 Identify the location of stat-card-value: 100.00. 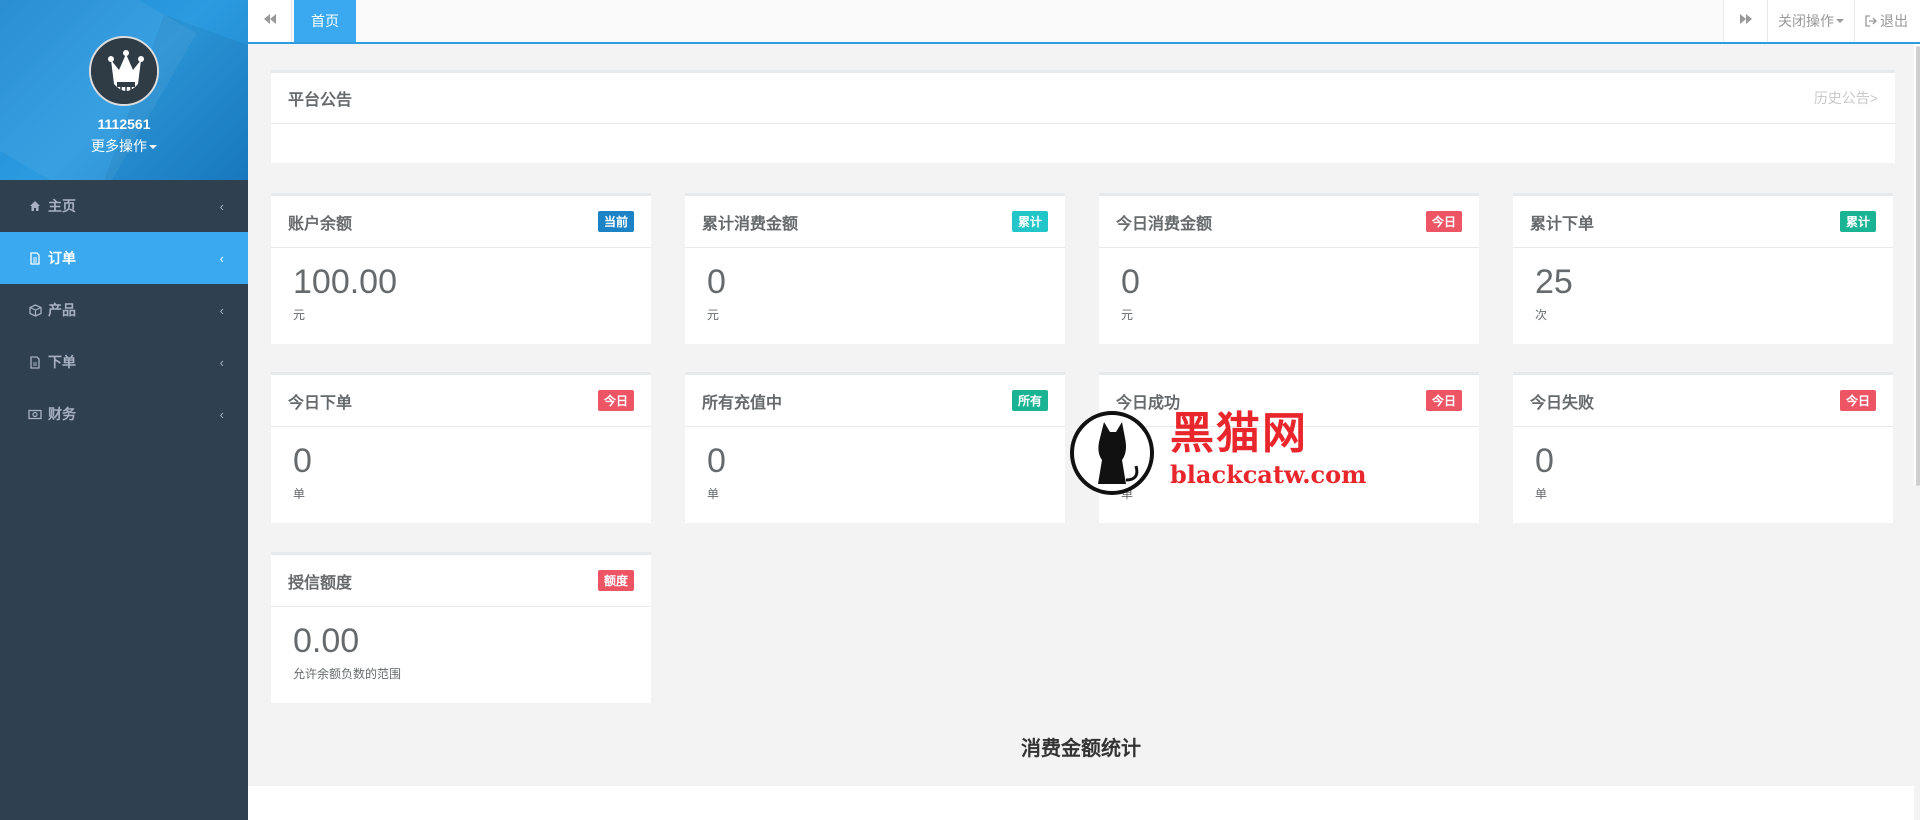
(345, 282).